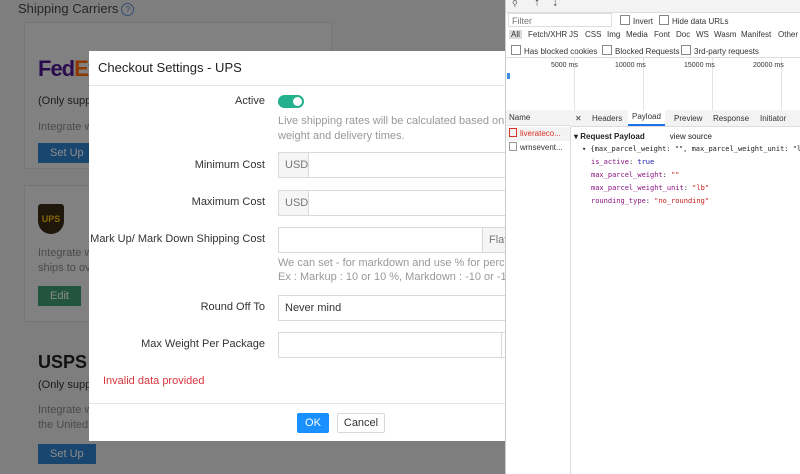 The image size is (800, 474). Describe the element at coordinates (250, 101) in the screenshot. I see `active-label: Active` at that location.